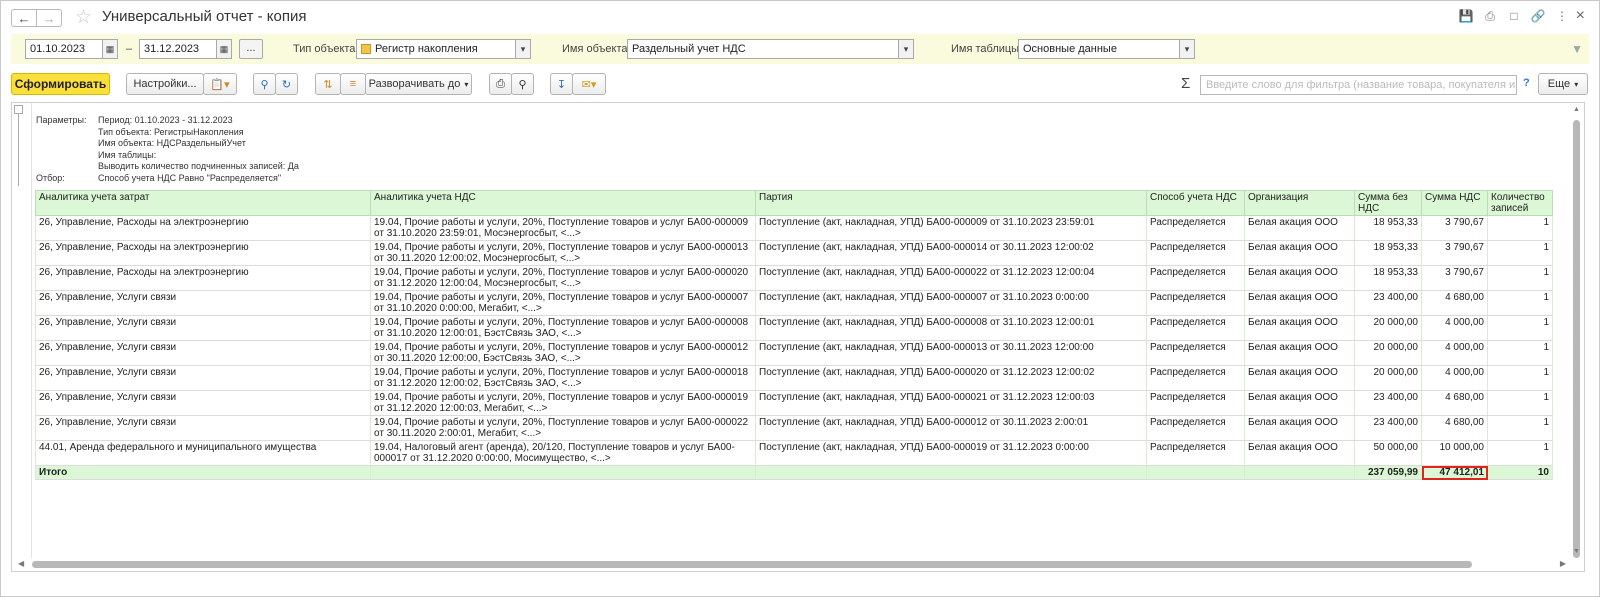 The image size is (1600, 597). What do you see at coordinates (1187, 49) in the screenshot?
I see `table-name-dropdown-button: ▾` at bounding box center [1187, 49].